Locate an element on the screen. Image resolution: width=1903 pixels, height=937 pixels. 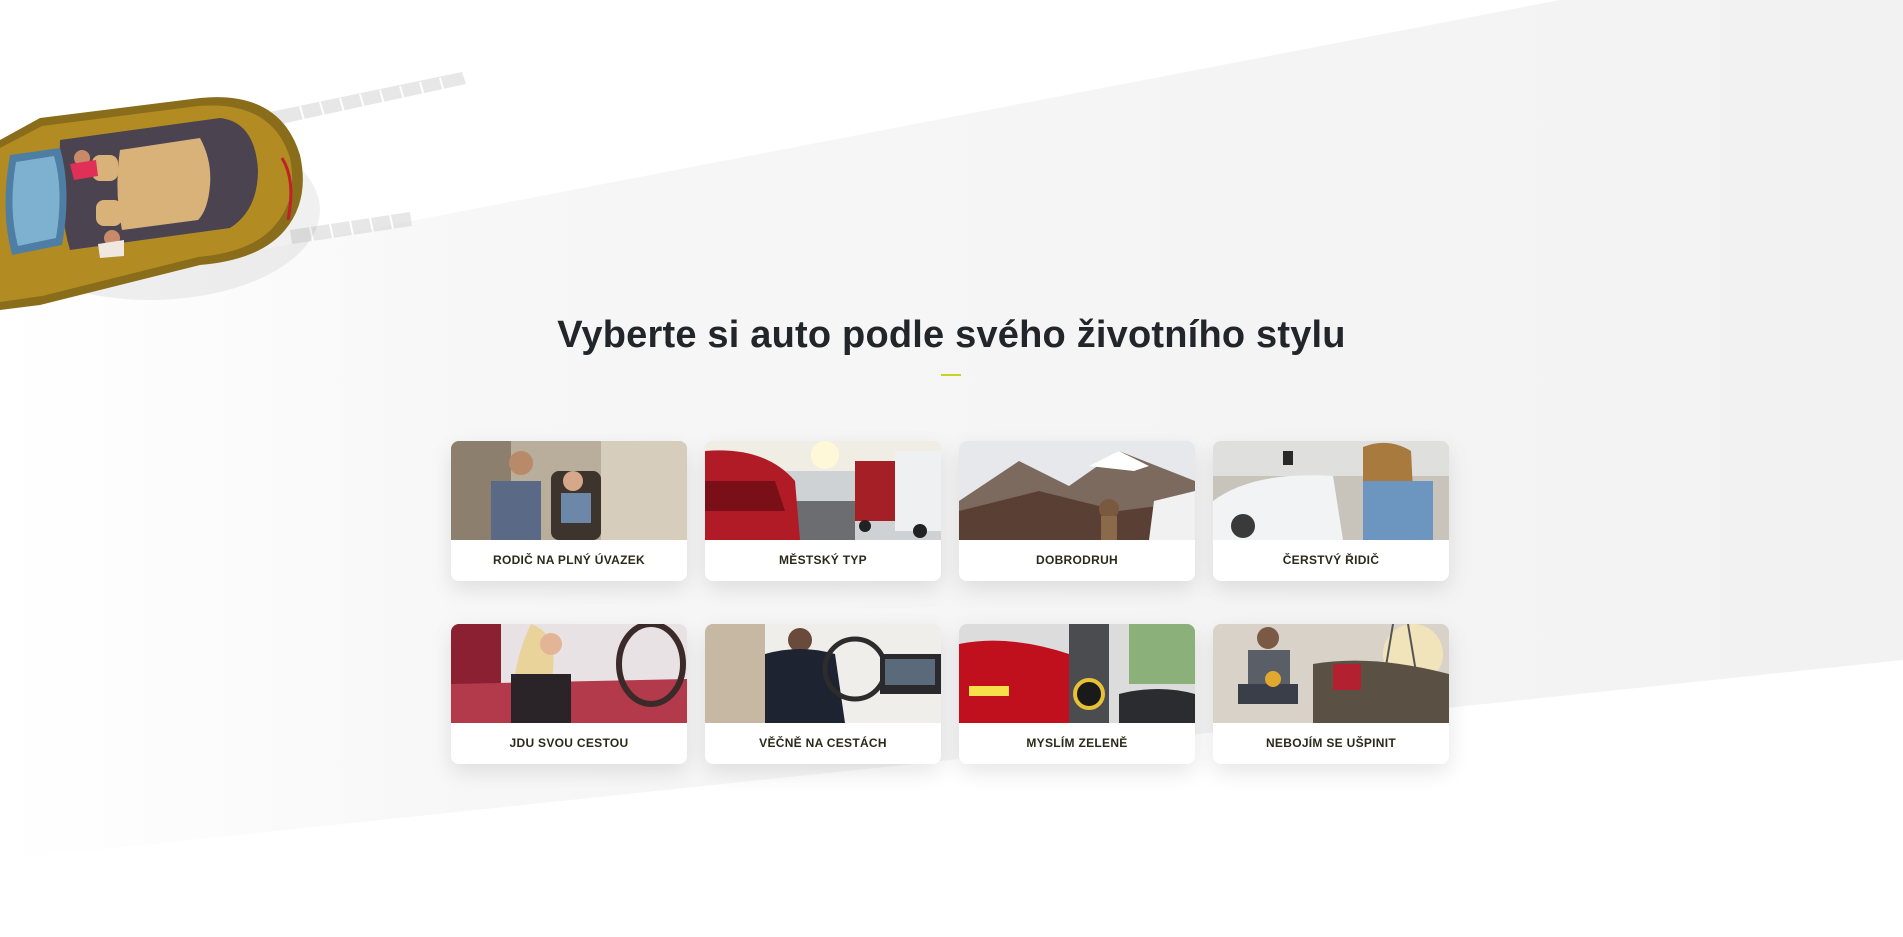
woman-driving-photo is located at coordinates (569, 673).